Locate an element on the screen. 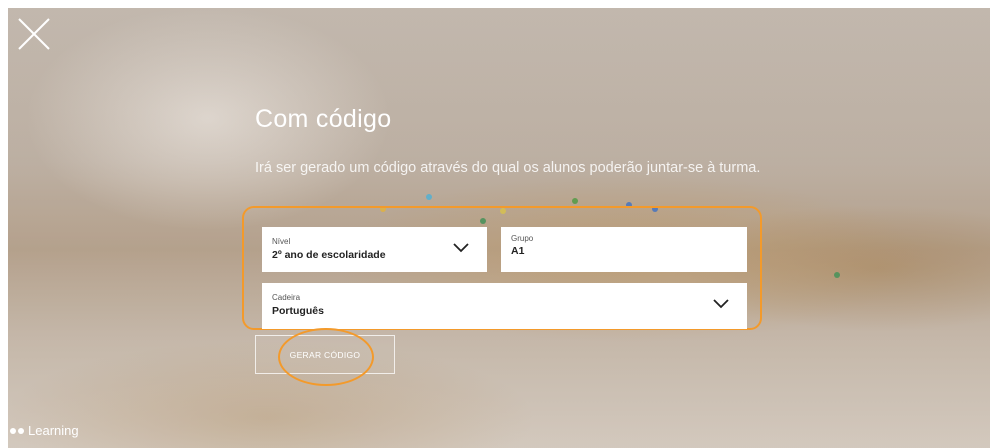 This screenshot has height=448, width=990. cadeira-label: Cadeira is located at coordinates (286, 297).